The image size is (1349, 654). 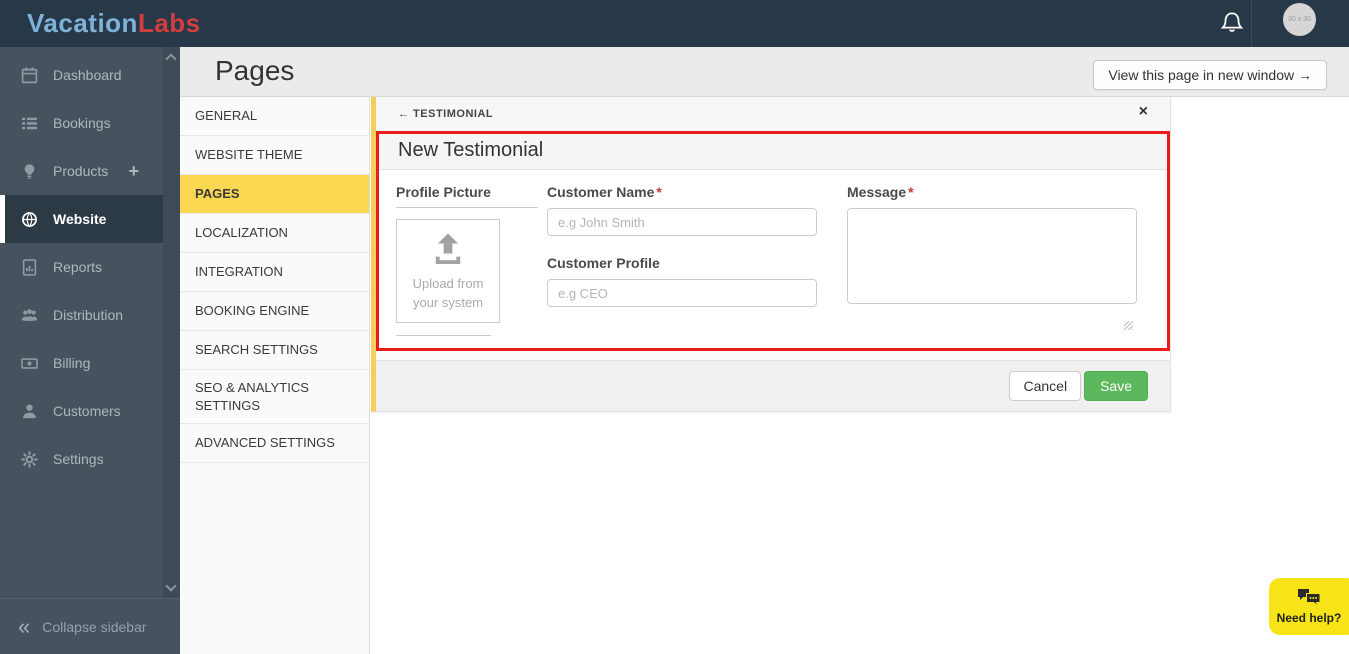 I want to click on collapse-chevrons-icon: «, so click(x=24, y=626).